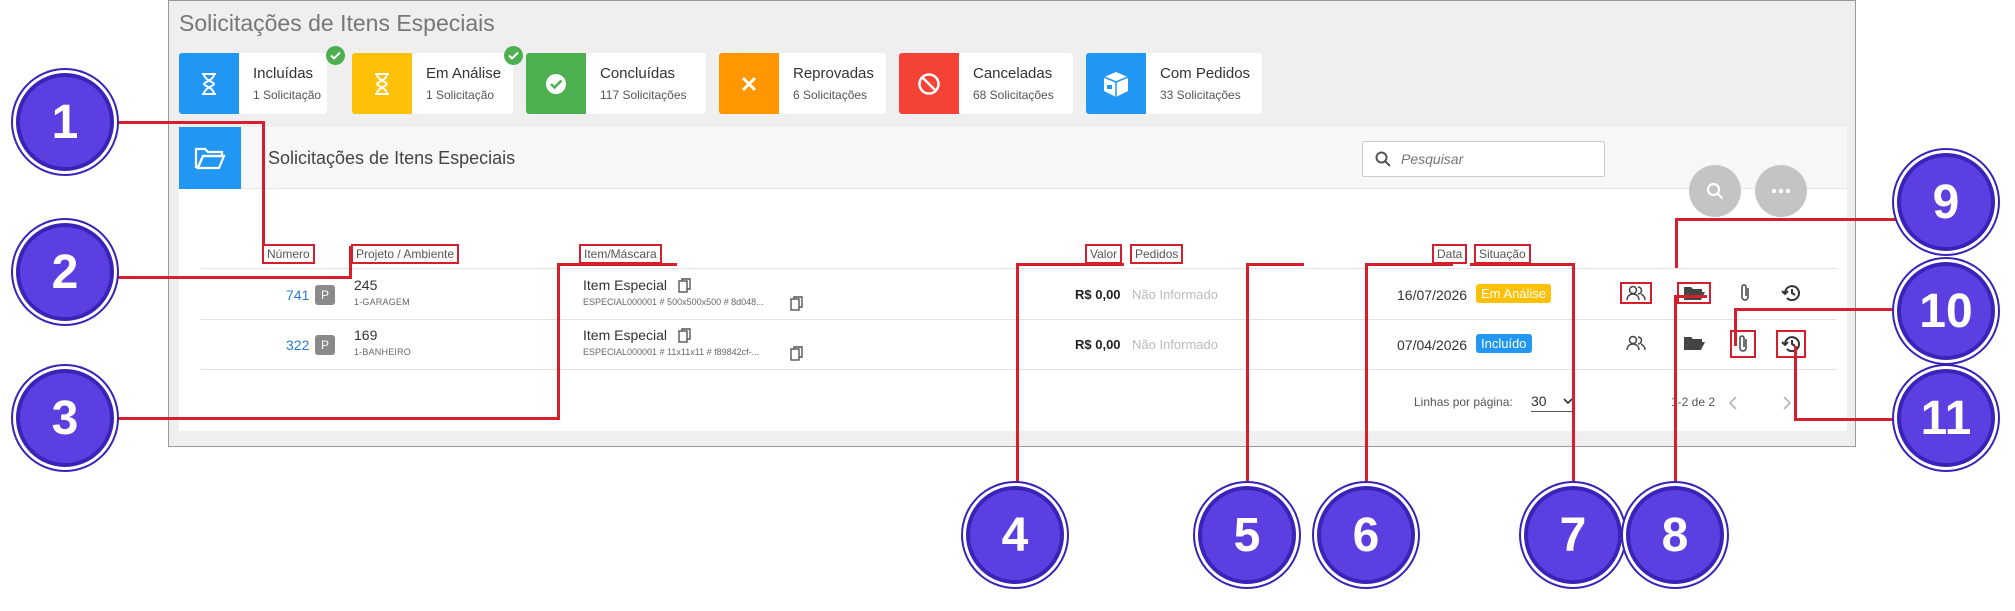 The image size is (2015, 611). What do you see at coordinates (65, 122) in the screenshot?
I see `callout-1: 1` at bounding box center [65, 122].